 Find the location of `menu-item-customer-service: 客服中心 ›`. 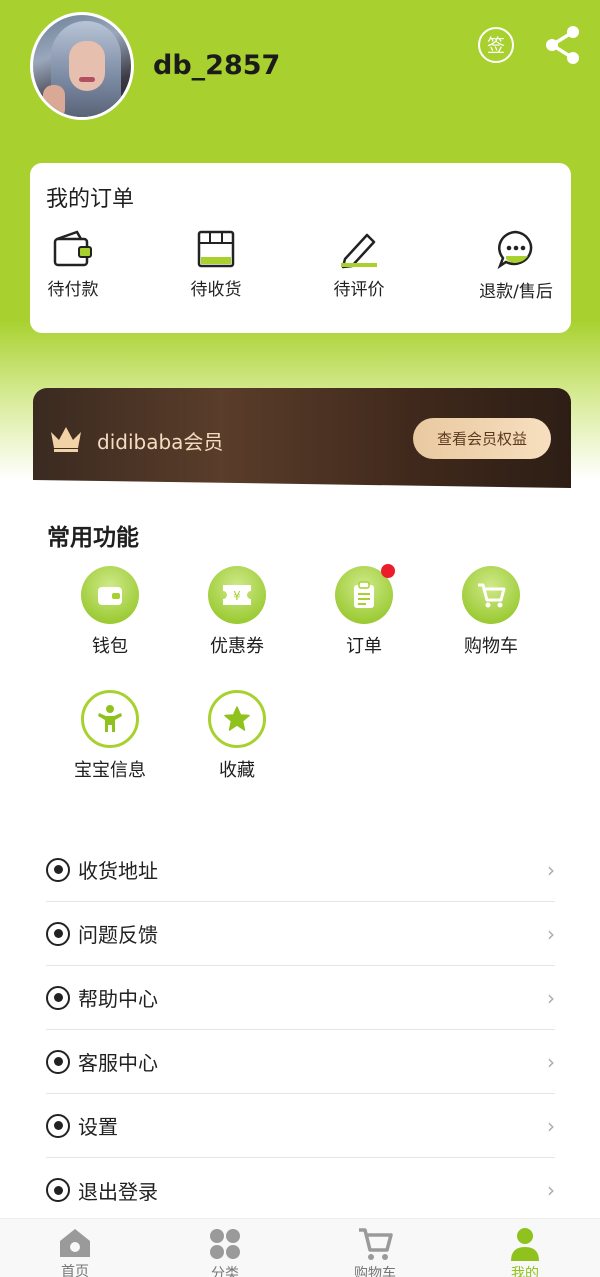

menu-item-customer-service: 客服中心 › is located at coordinates (300, 1062).